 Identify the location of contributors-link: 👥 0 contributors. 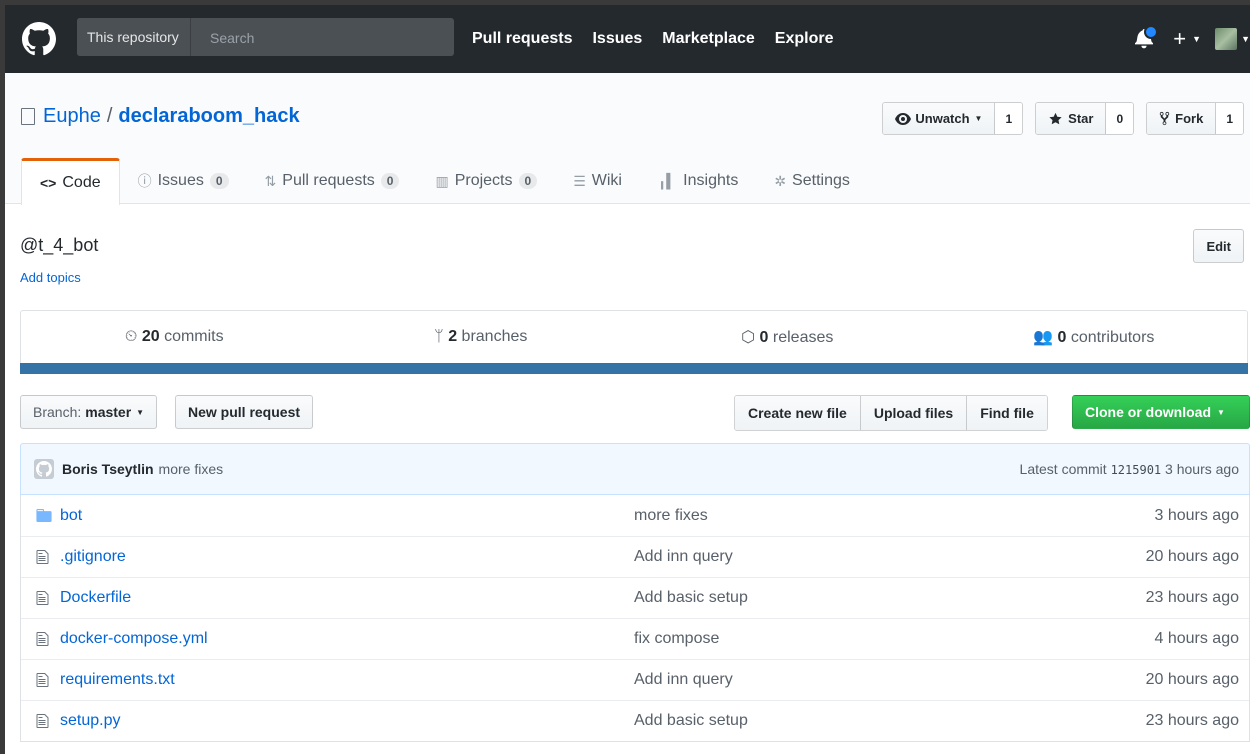
(1094, 337).